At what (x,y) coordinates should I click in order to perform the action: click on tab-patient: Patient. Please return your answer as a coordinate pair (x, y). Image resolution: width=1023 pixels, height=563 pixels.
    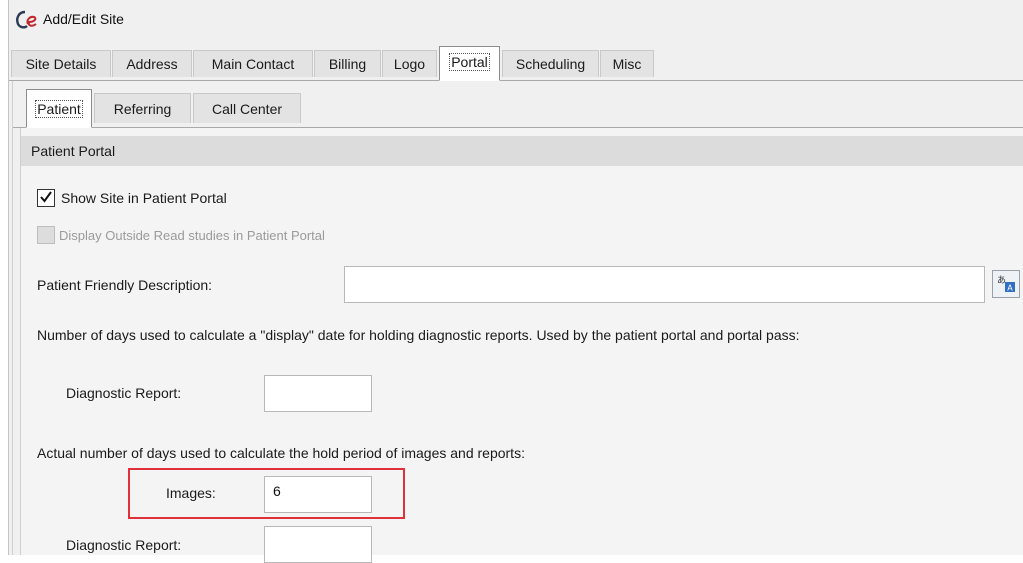
    Looking at the image, I should click on (59, 108).